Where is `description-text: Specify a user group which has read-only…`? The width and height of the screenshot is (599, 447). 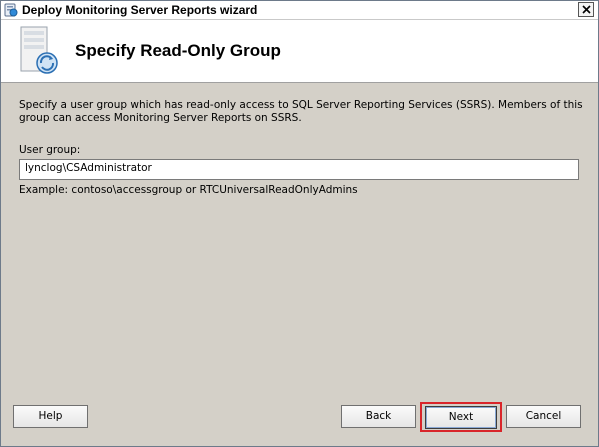 description-text: Specify a user group which has read-only… is located at coordinates (301, 111).